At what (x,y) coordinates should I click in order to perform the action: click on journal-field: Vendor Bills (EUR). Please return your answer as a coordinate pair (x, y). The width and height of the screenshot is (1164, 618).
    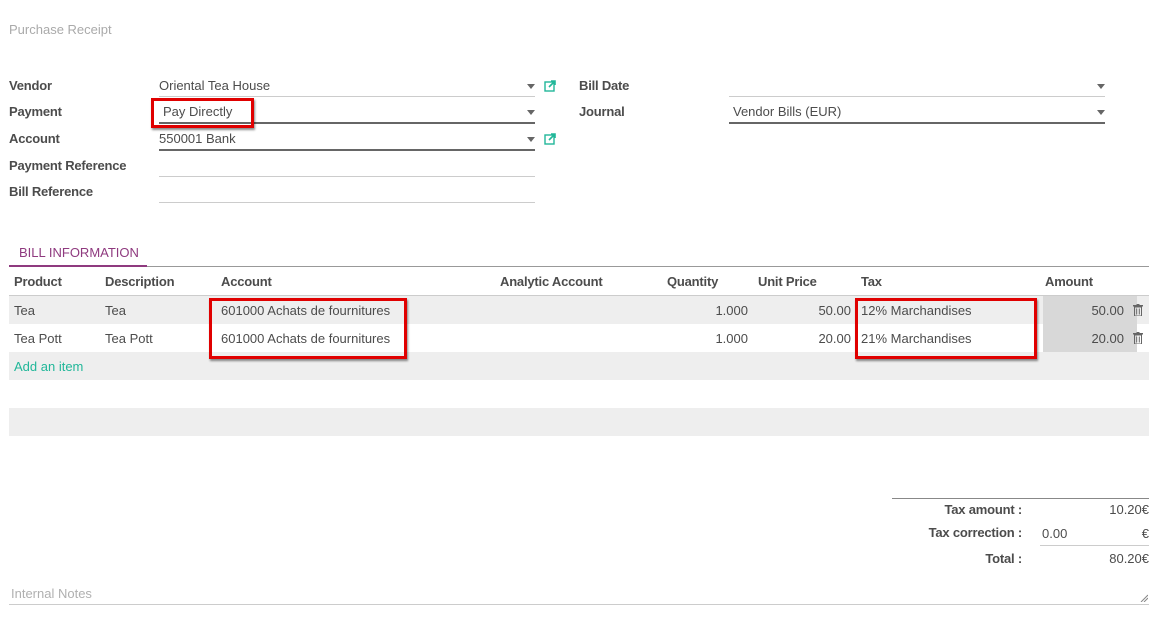
    Looking at the image, I should click on (917, 113).